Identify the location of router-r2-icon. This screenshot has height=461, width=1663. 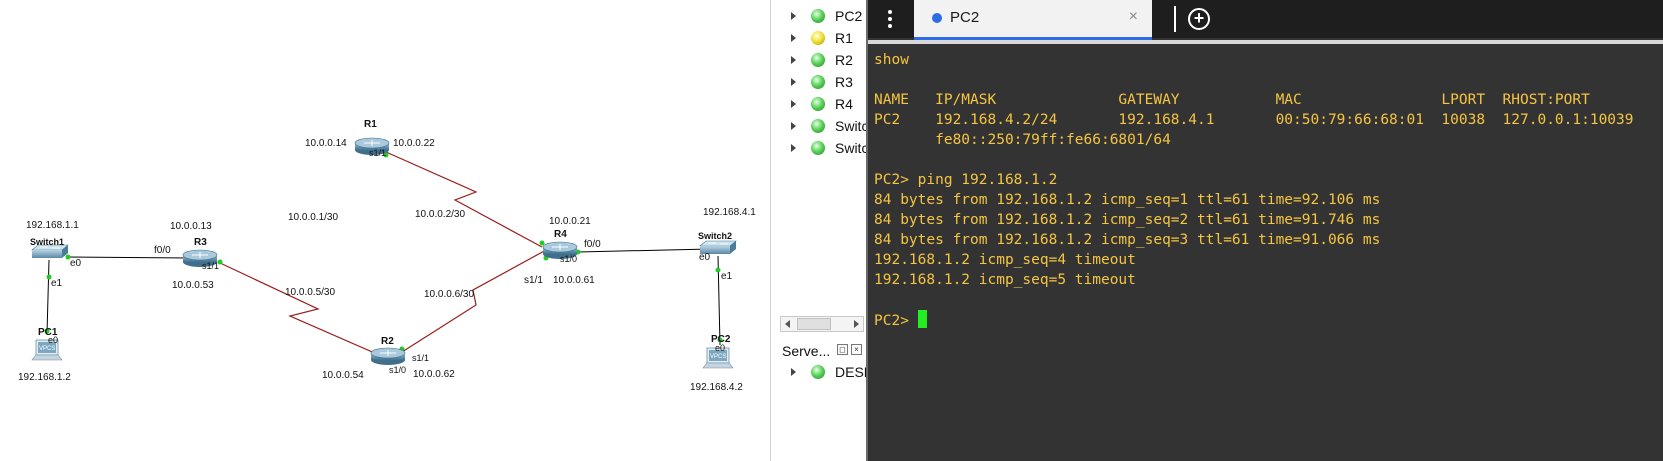
(388, 356).